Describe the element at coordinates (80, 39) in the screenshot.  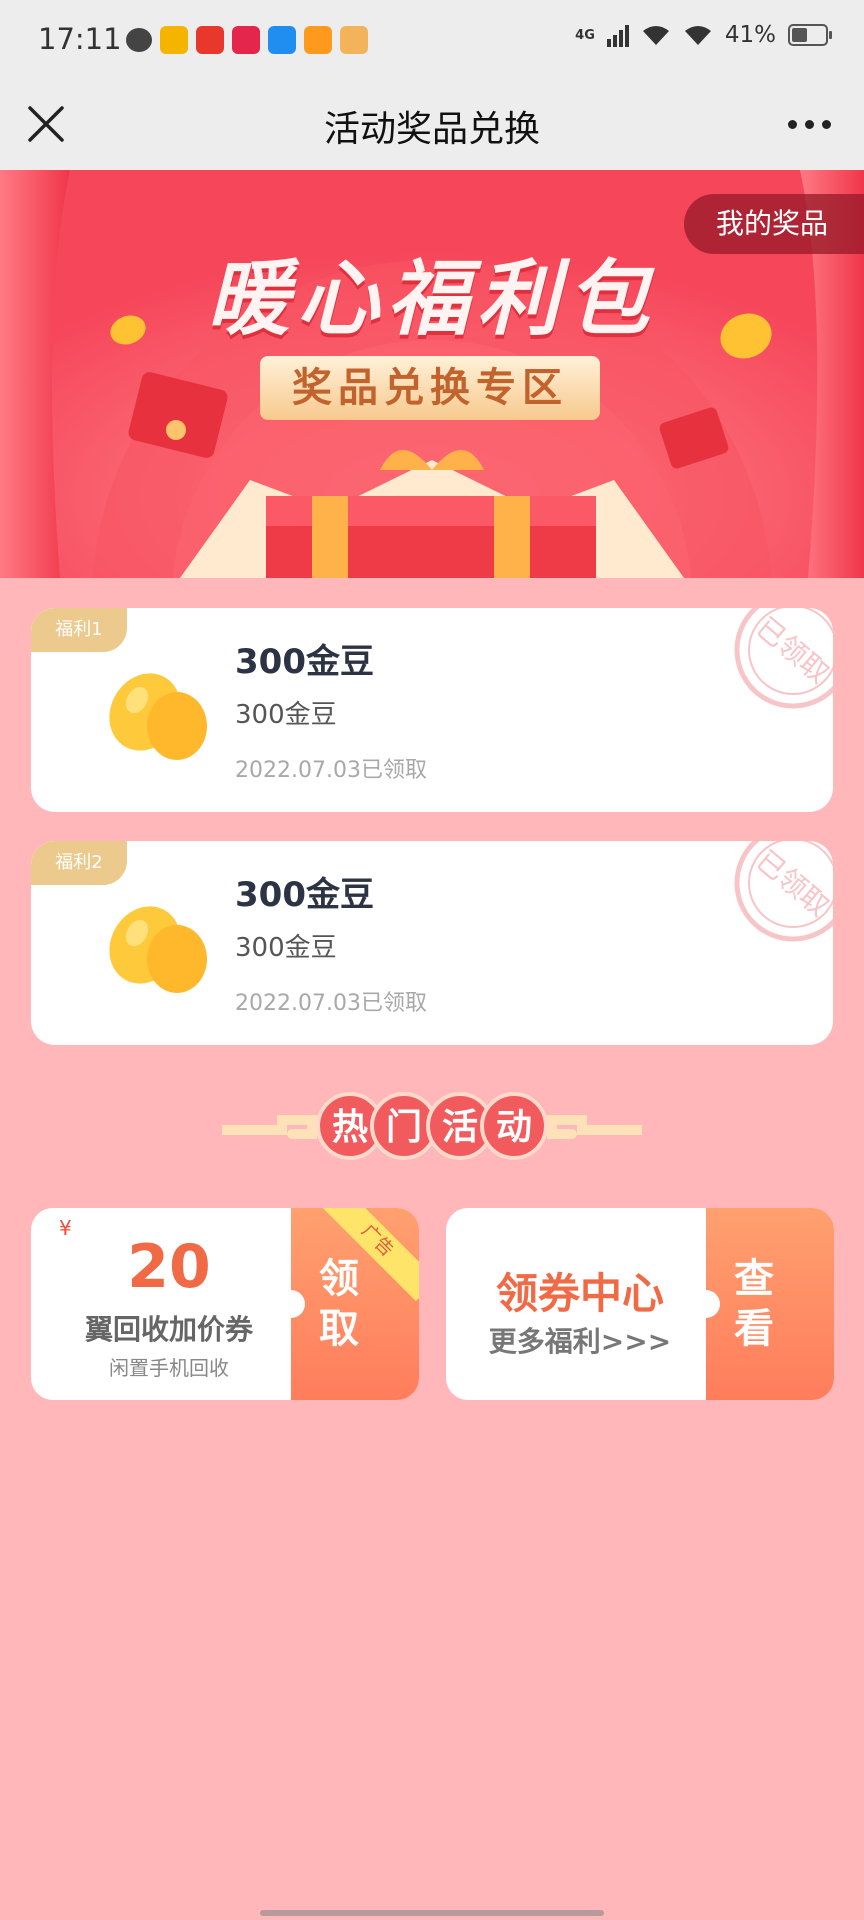
I see `status-time: 17:11` at that location.